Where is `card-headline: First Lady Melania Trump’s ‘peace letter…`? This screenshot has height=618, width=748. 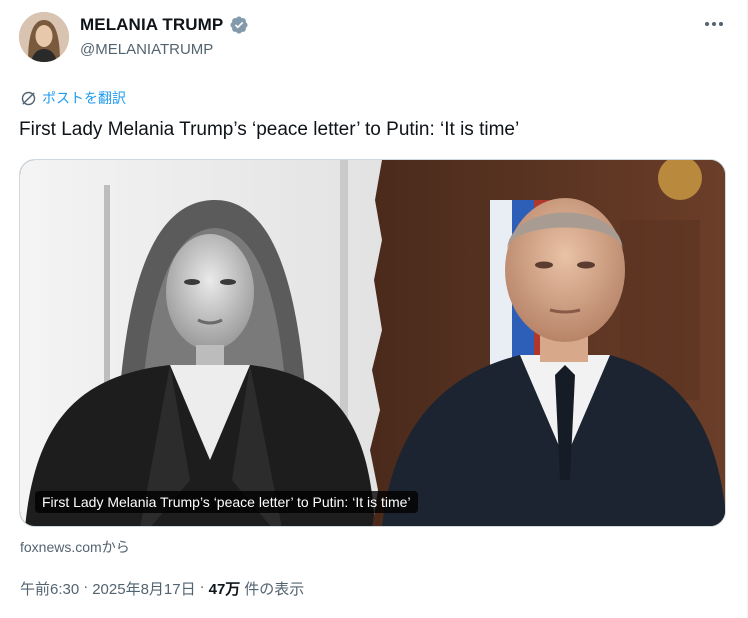 card-headline: First Lady Melania Trump’s ‘peace letter… is located at coordinates (226, 502).